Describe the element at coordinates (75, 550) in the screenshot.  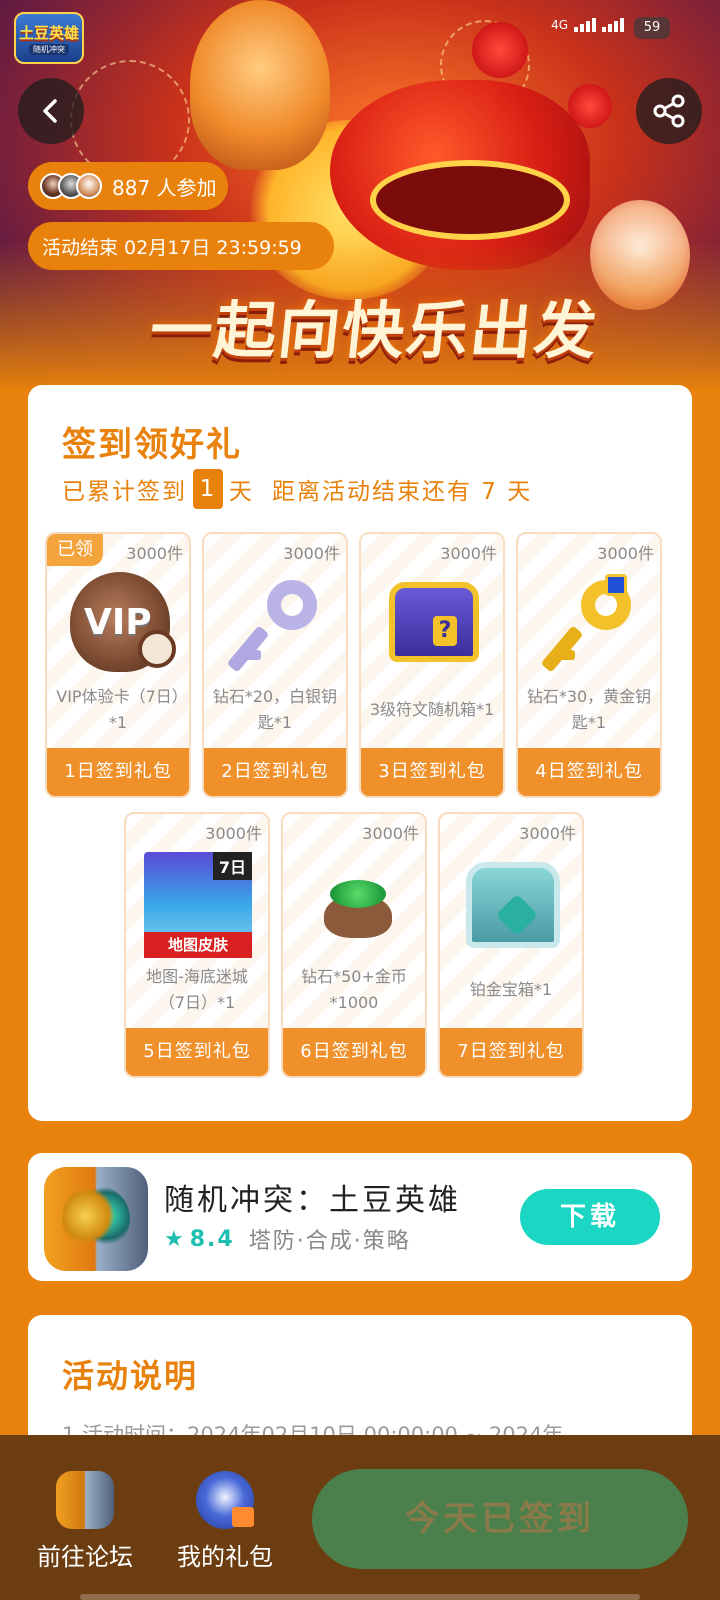
I see `claimed-badge: 已领` at that location.